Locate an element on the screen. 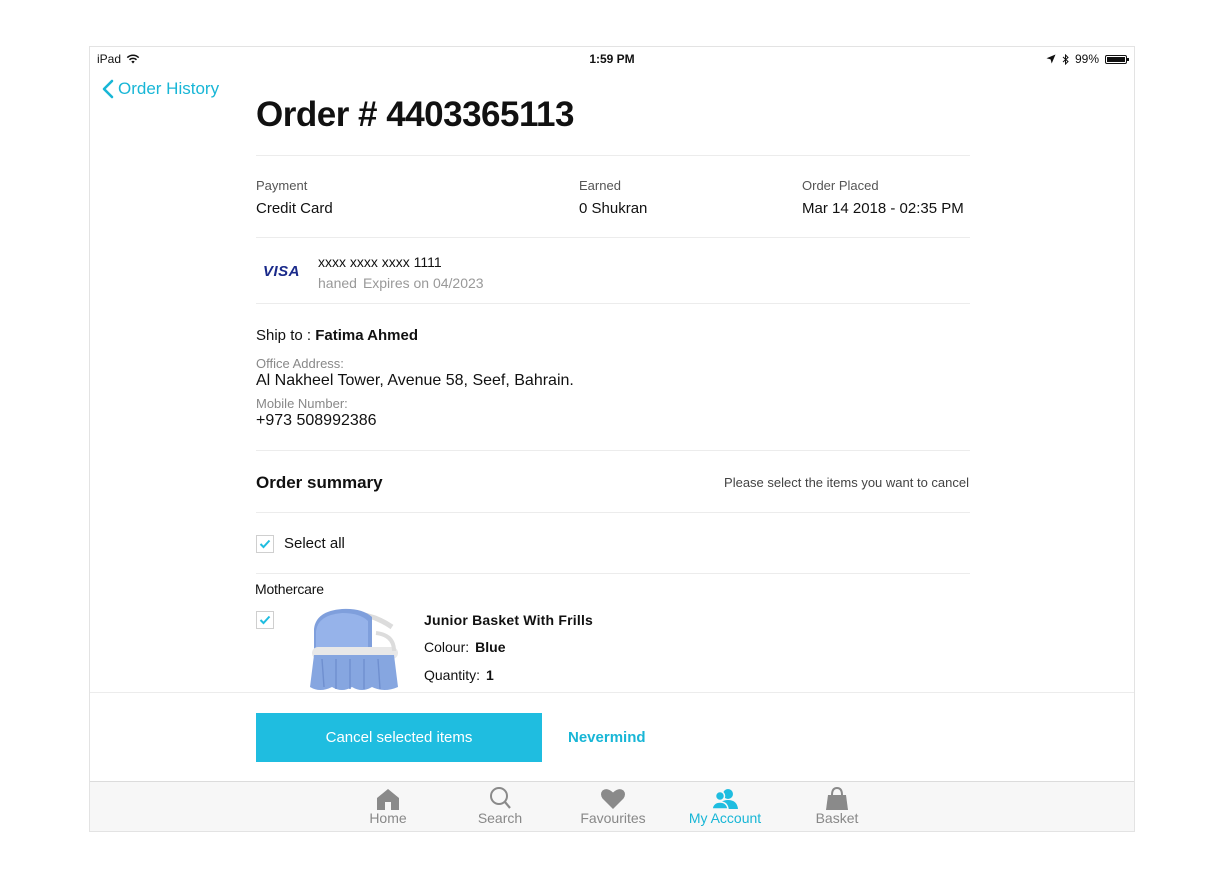 The image size is (1224, 880). tab-favourites: Favourites is located at coordinates (613, 806).